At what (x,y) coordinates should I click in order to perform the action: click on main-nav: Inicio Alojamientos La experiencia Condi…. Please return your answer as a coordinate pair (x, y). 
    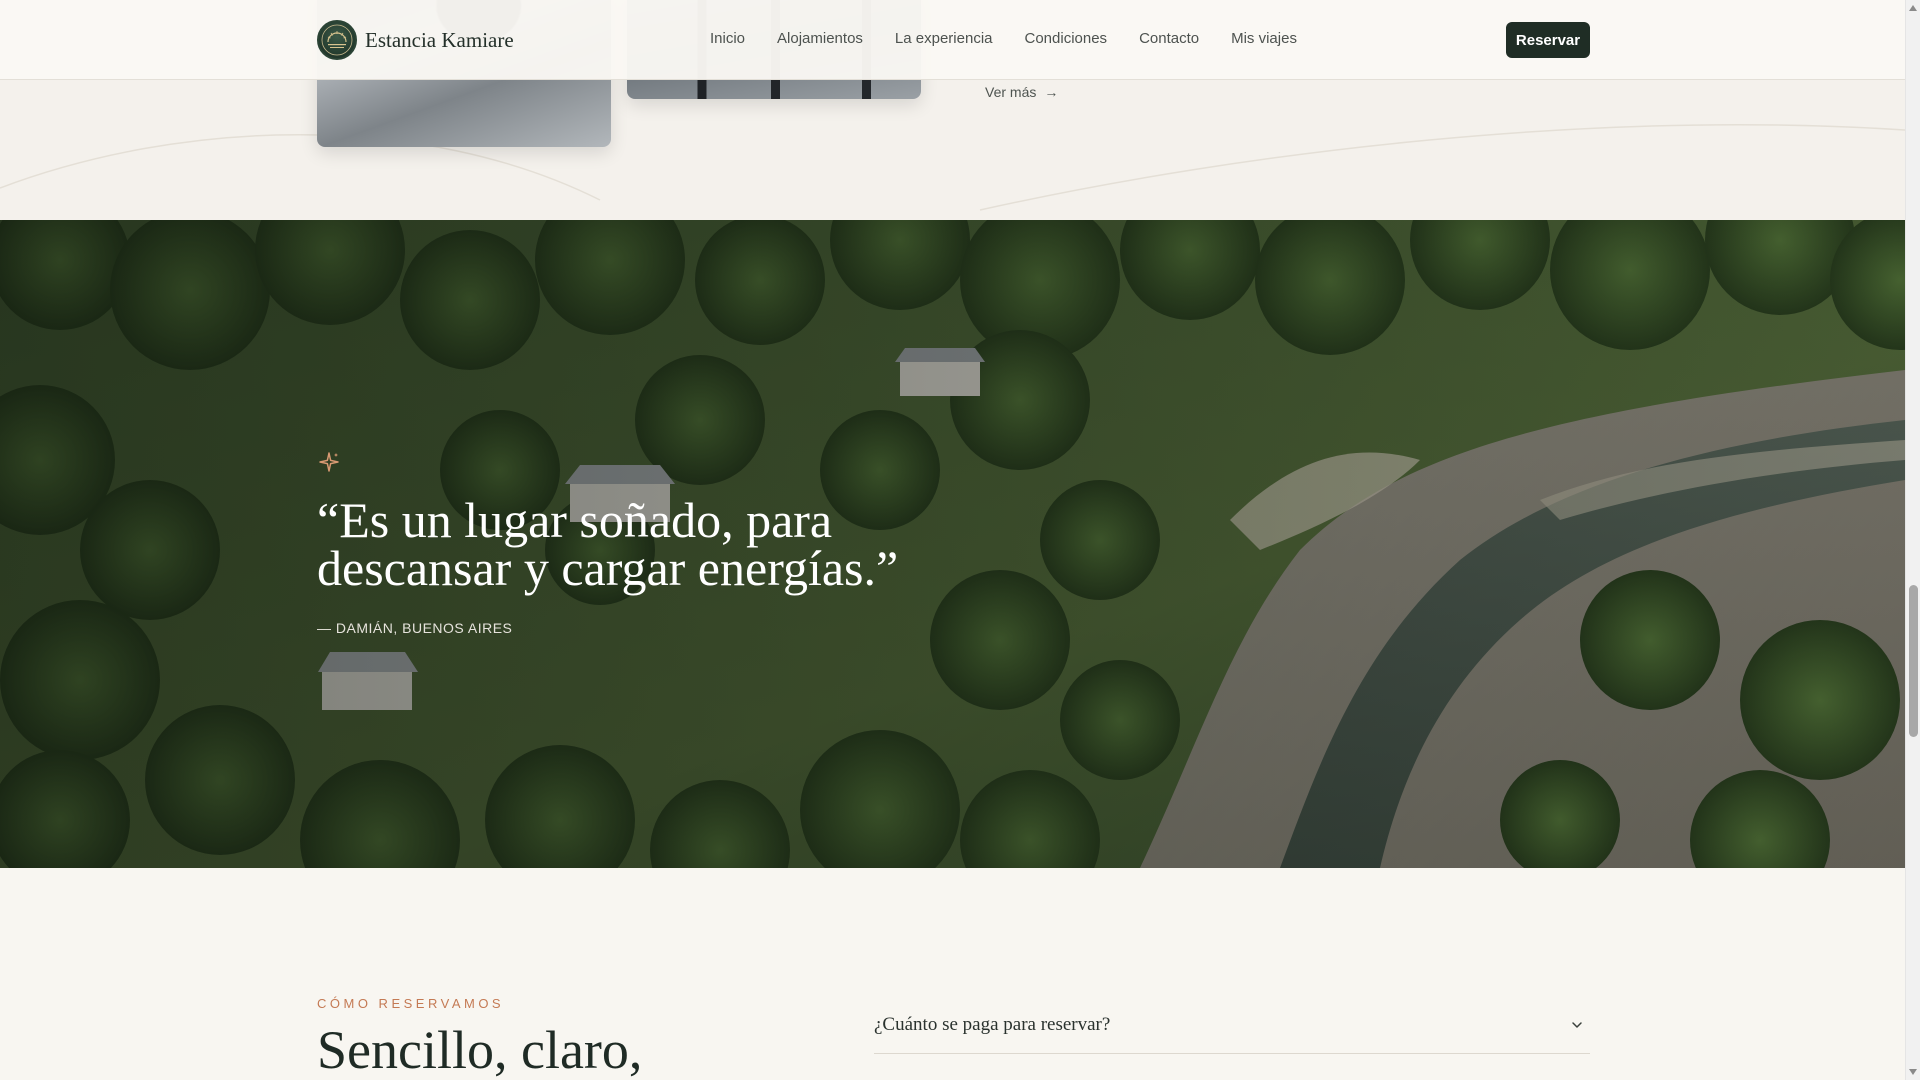
    Looking at the image, I should click on (1003, 38).